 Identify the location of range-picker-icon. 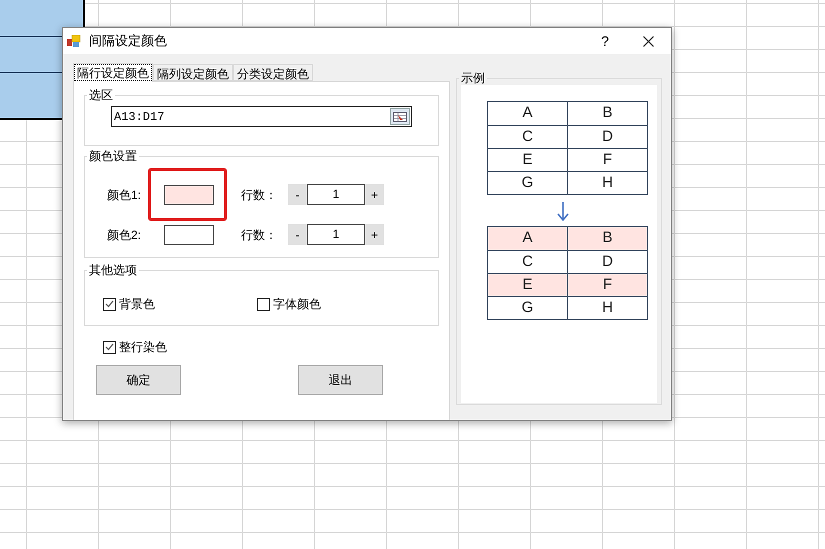
(400, 117).